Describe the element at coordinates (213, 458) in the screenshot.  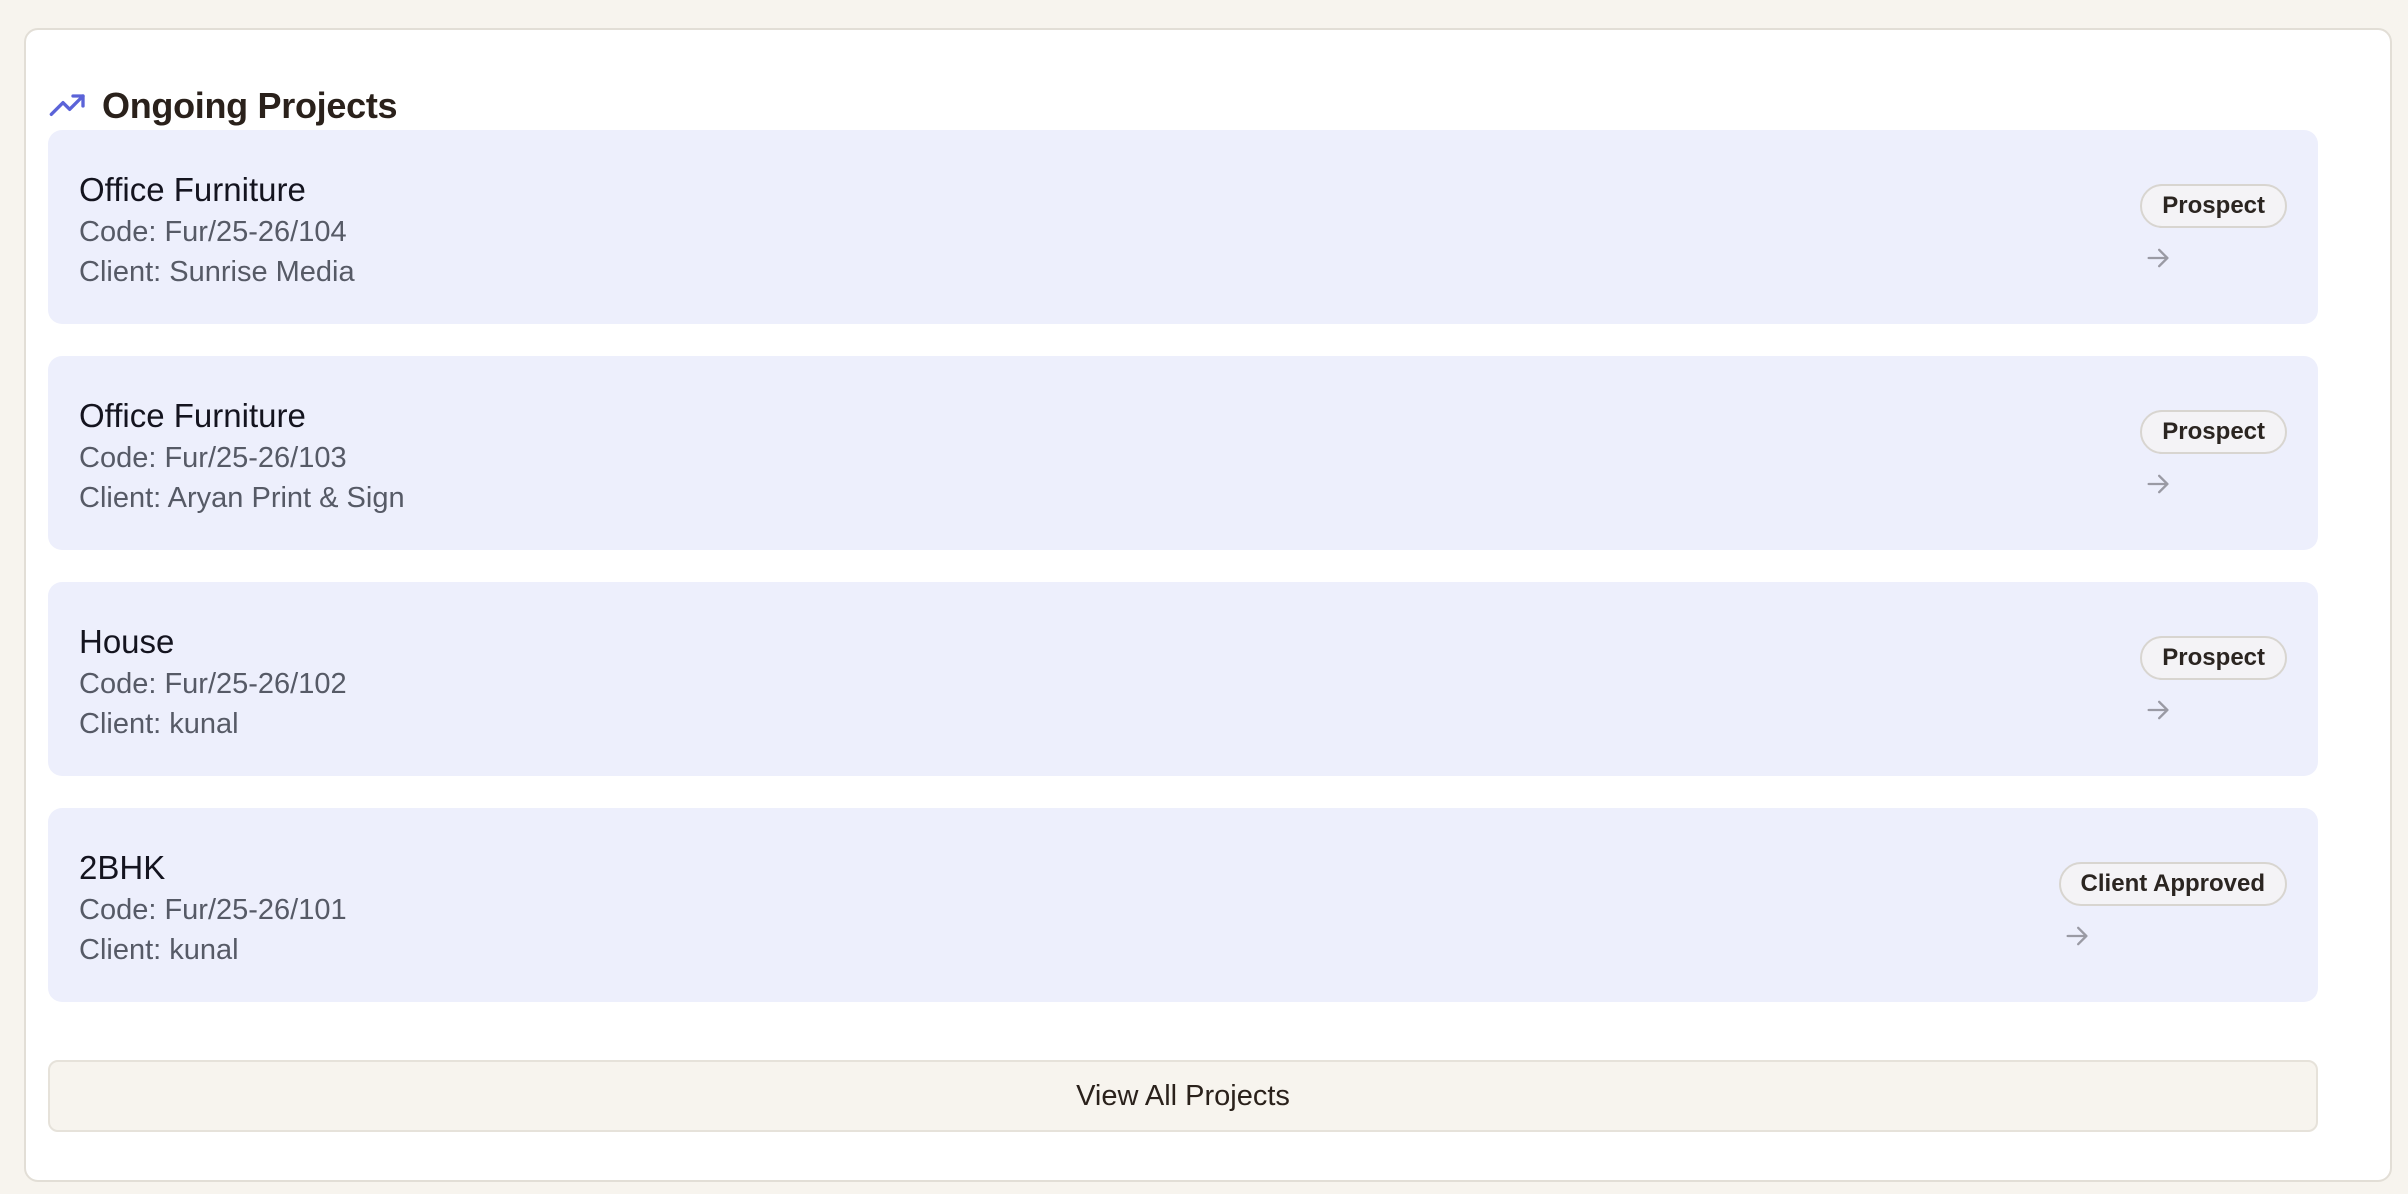
I see `project-code: Code: Fur/25-26/103` at that location.